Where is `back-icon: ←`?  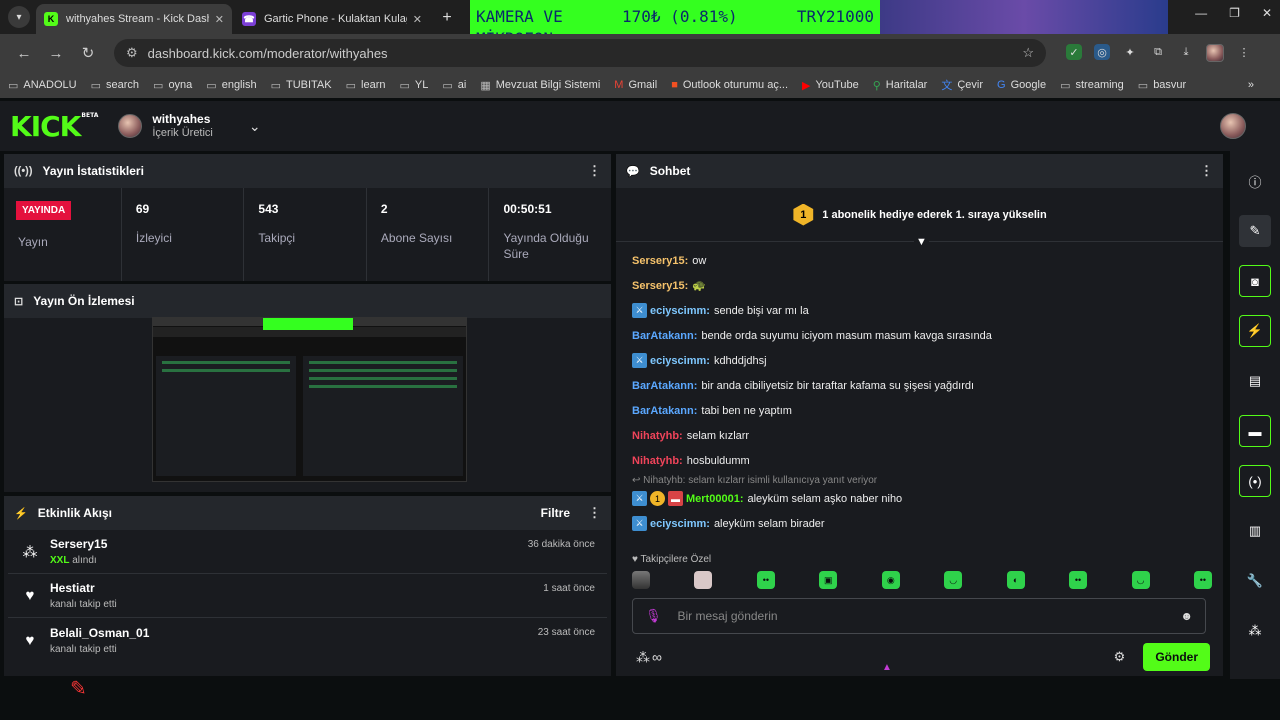
back-icon: ← is located at coordinates (24, 53).